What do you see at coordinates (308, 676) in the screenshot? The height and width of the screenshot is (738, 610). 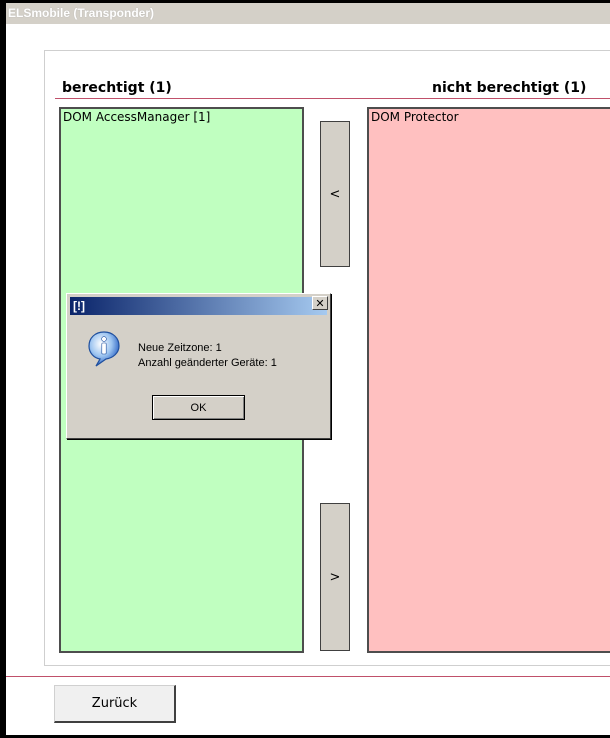 I see `footer-divider` at bounding box center [308, 676].